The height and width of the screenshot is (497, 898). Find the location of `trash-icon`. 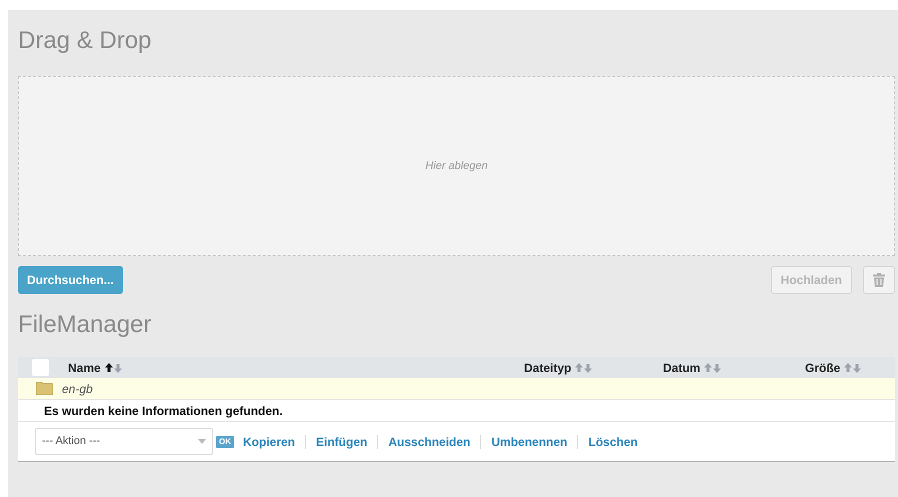

trash-icon is located at coordinates (879, 280).